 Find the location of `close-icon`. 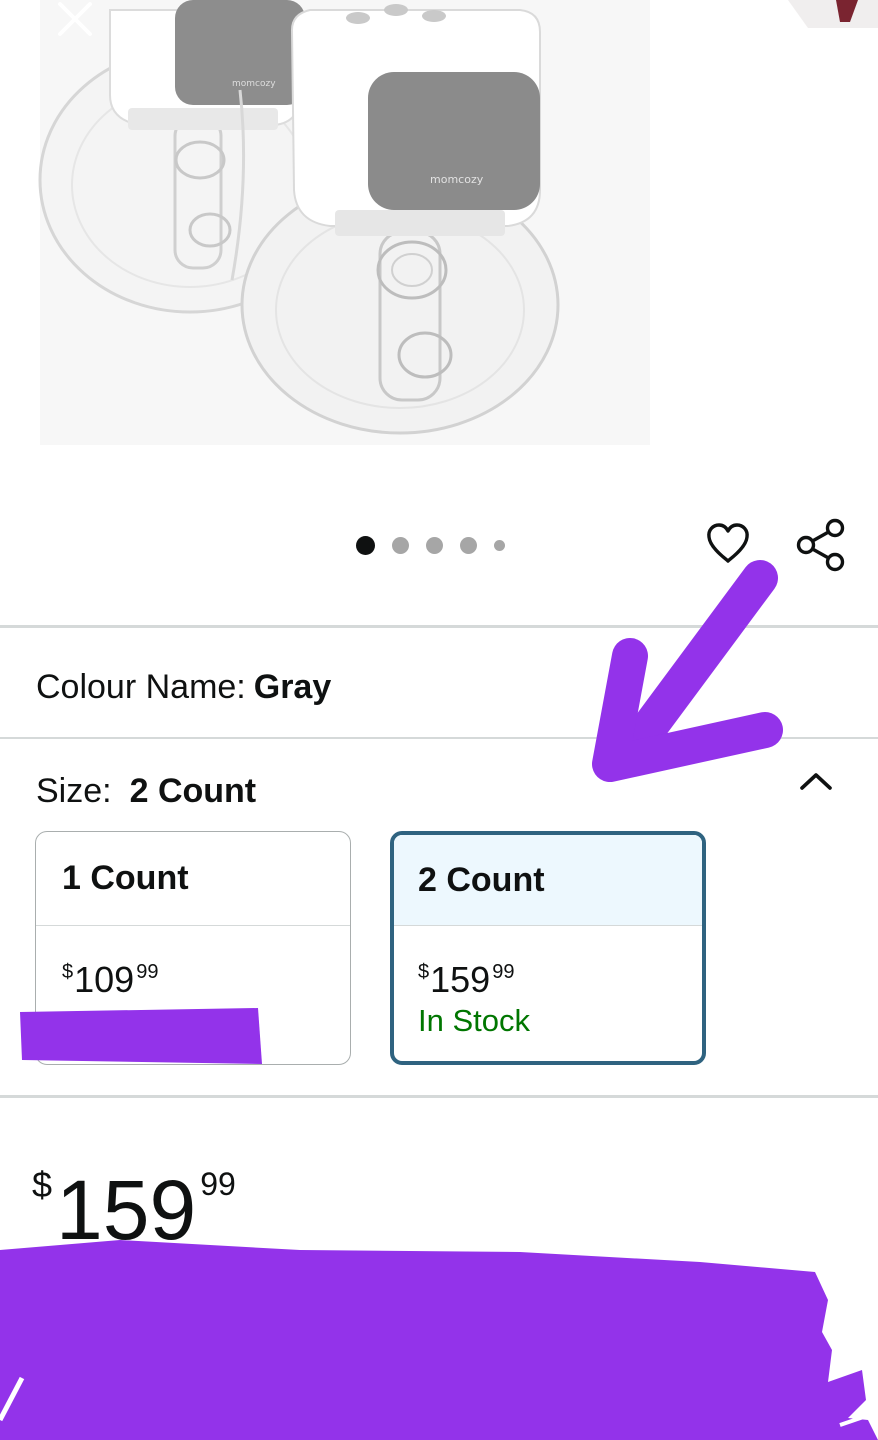

close-icon is located at coordinates (76, 21).